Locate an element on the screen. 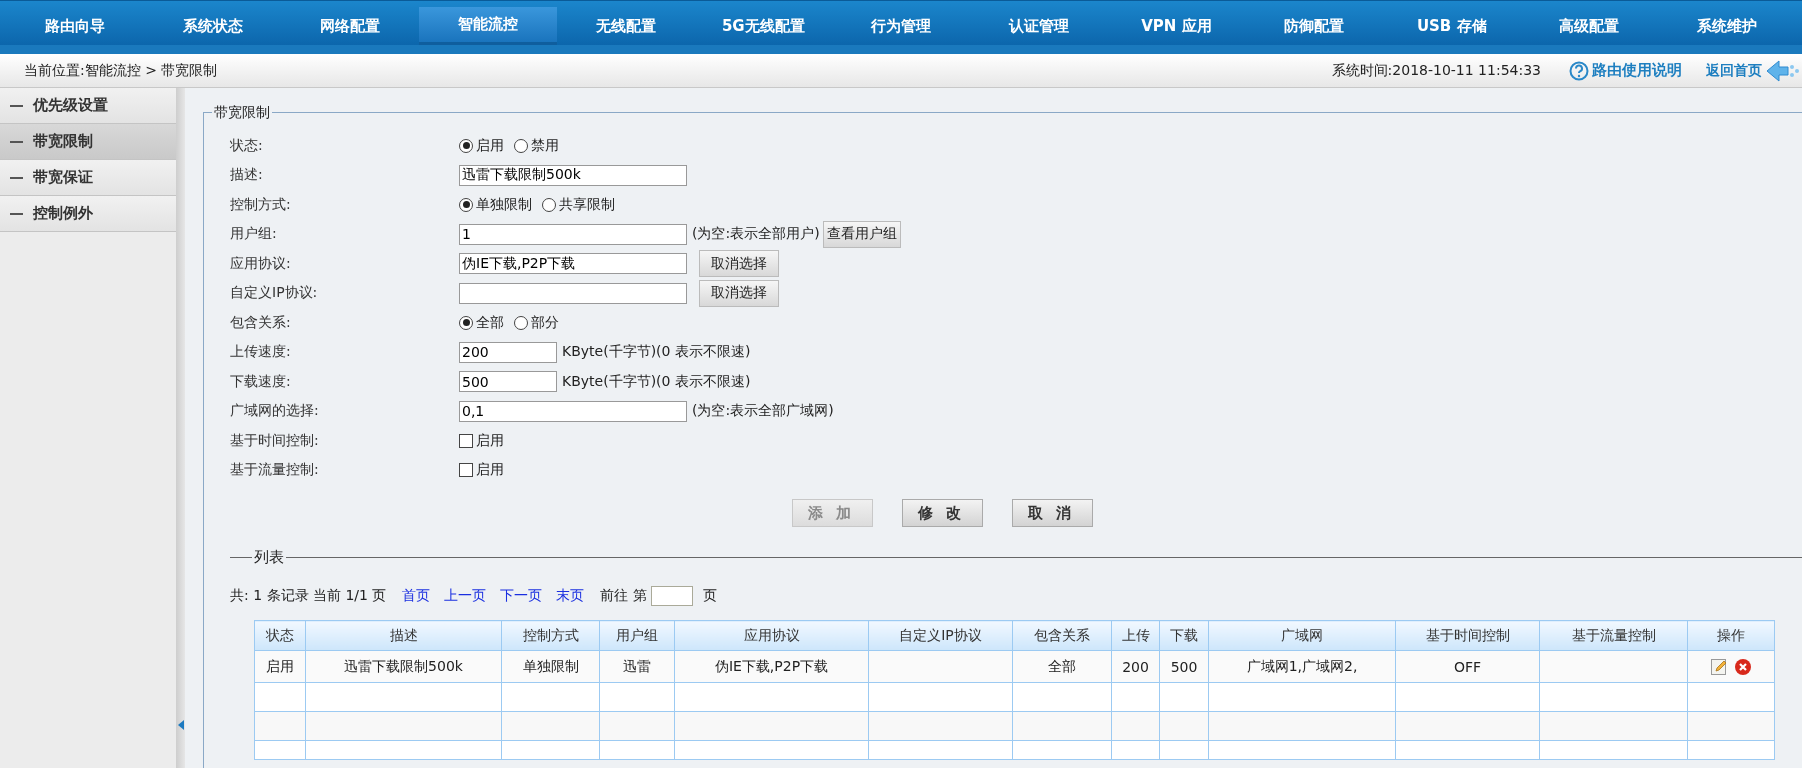 This screenshot has width=1802, height=768. input-field: 迅雷下载限制500k is located at coordinates (573, 175).